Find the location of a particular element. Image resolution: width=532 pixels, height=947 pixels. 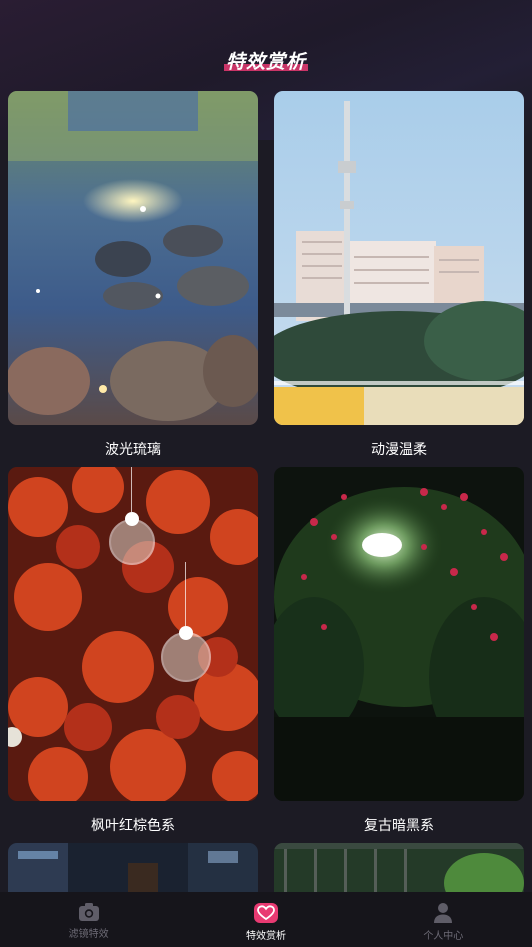

tab-showcase: 特效赏析 is located at coordinates (265, 919).